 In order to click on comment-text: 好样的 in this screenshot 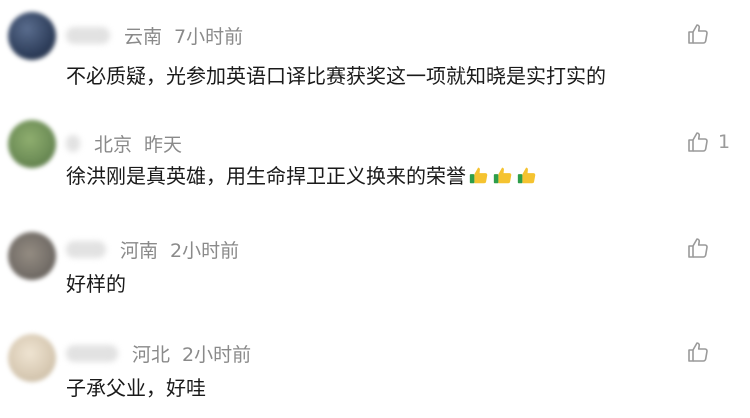, I will do `click(96, 284)`.